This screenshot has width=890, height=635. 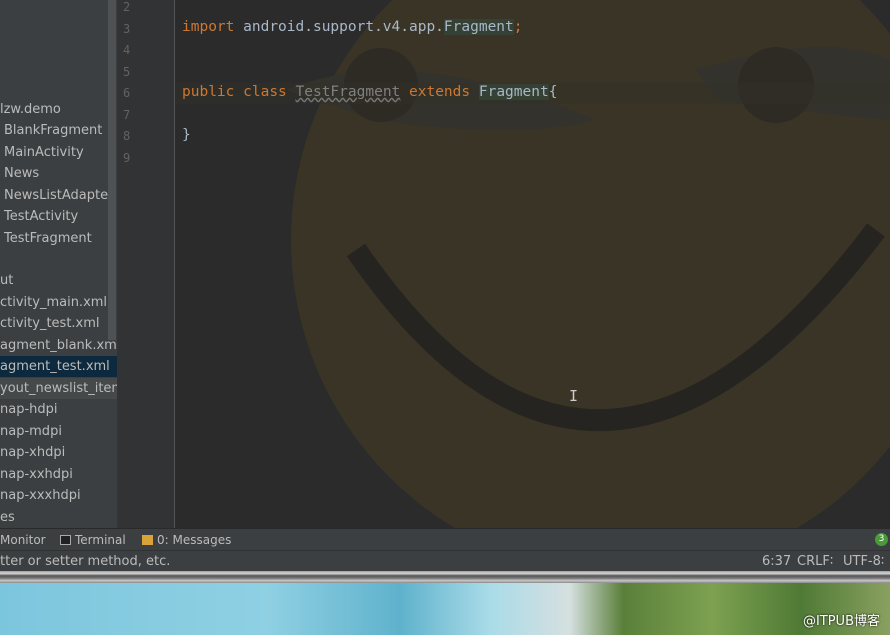 I want to click on line-number: 4, so click(x=127, y=50).